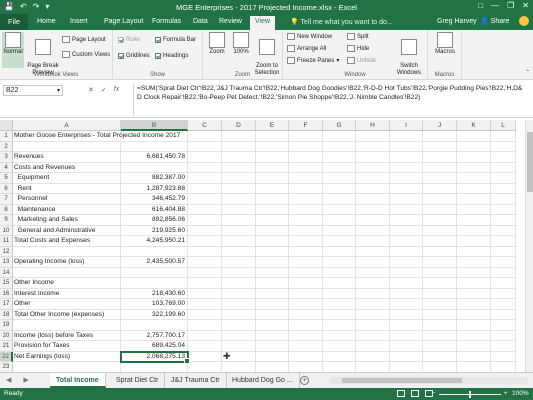 Image resolution: width=533 pixels, height=400 pixels. What do you see at coordinates (230, 21) in the screenshot?
I see `tab-review: Review` at bounding box center [230, 21].